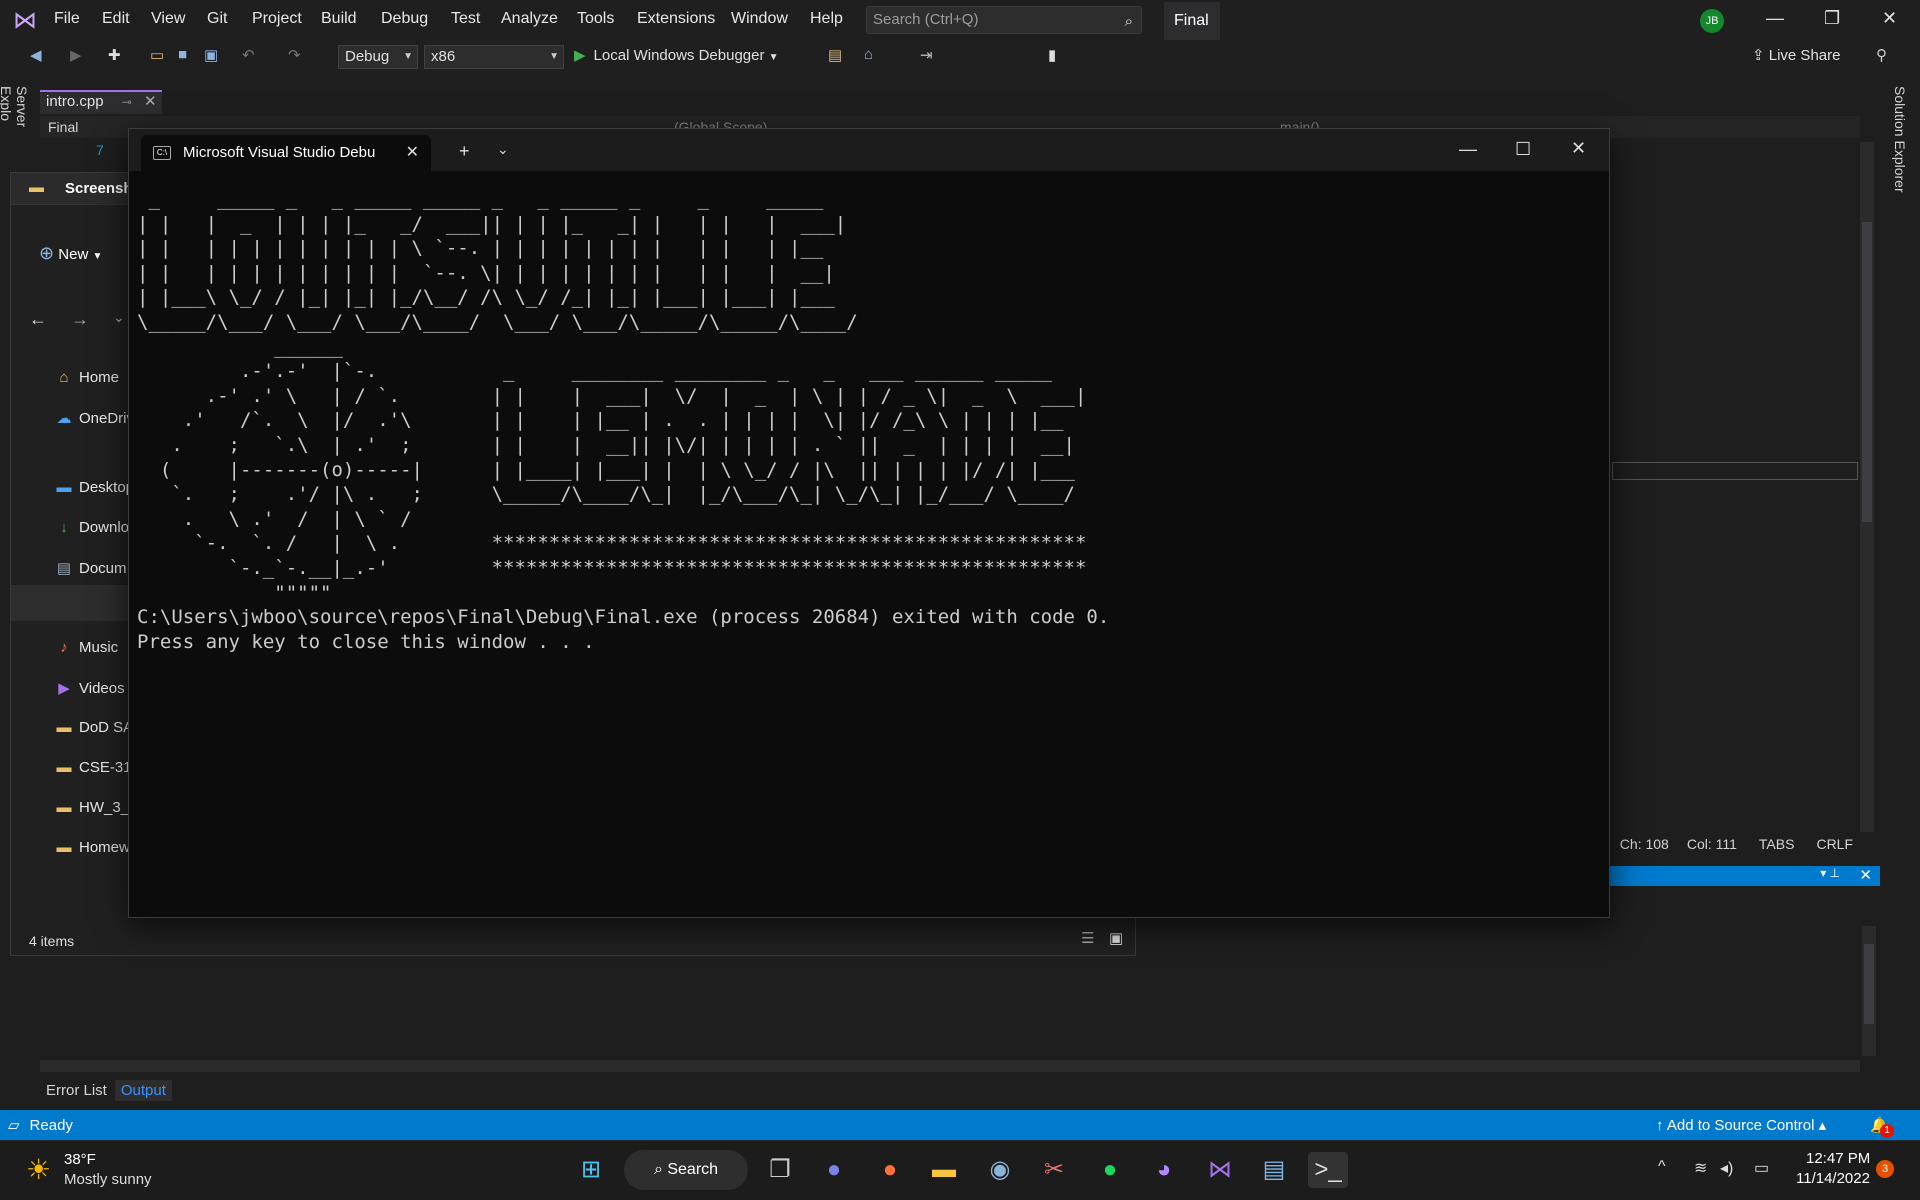 The height and width of the screenshot is (1200, 1920). Describe the element at coordinates (1274, 1170) in the screenshot. I see `notepad-icon: ▤` at that location.